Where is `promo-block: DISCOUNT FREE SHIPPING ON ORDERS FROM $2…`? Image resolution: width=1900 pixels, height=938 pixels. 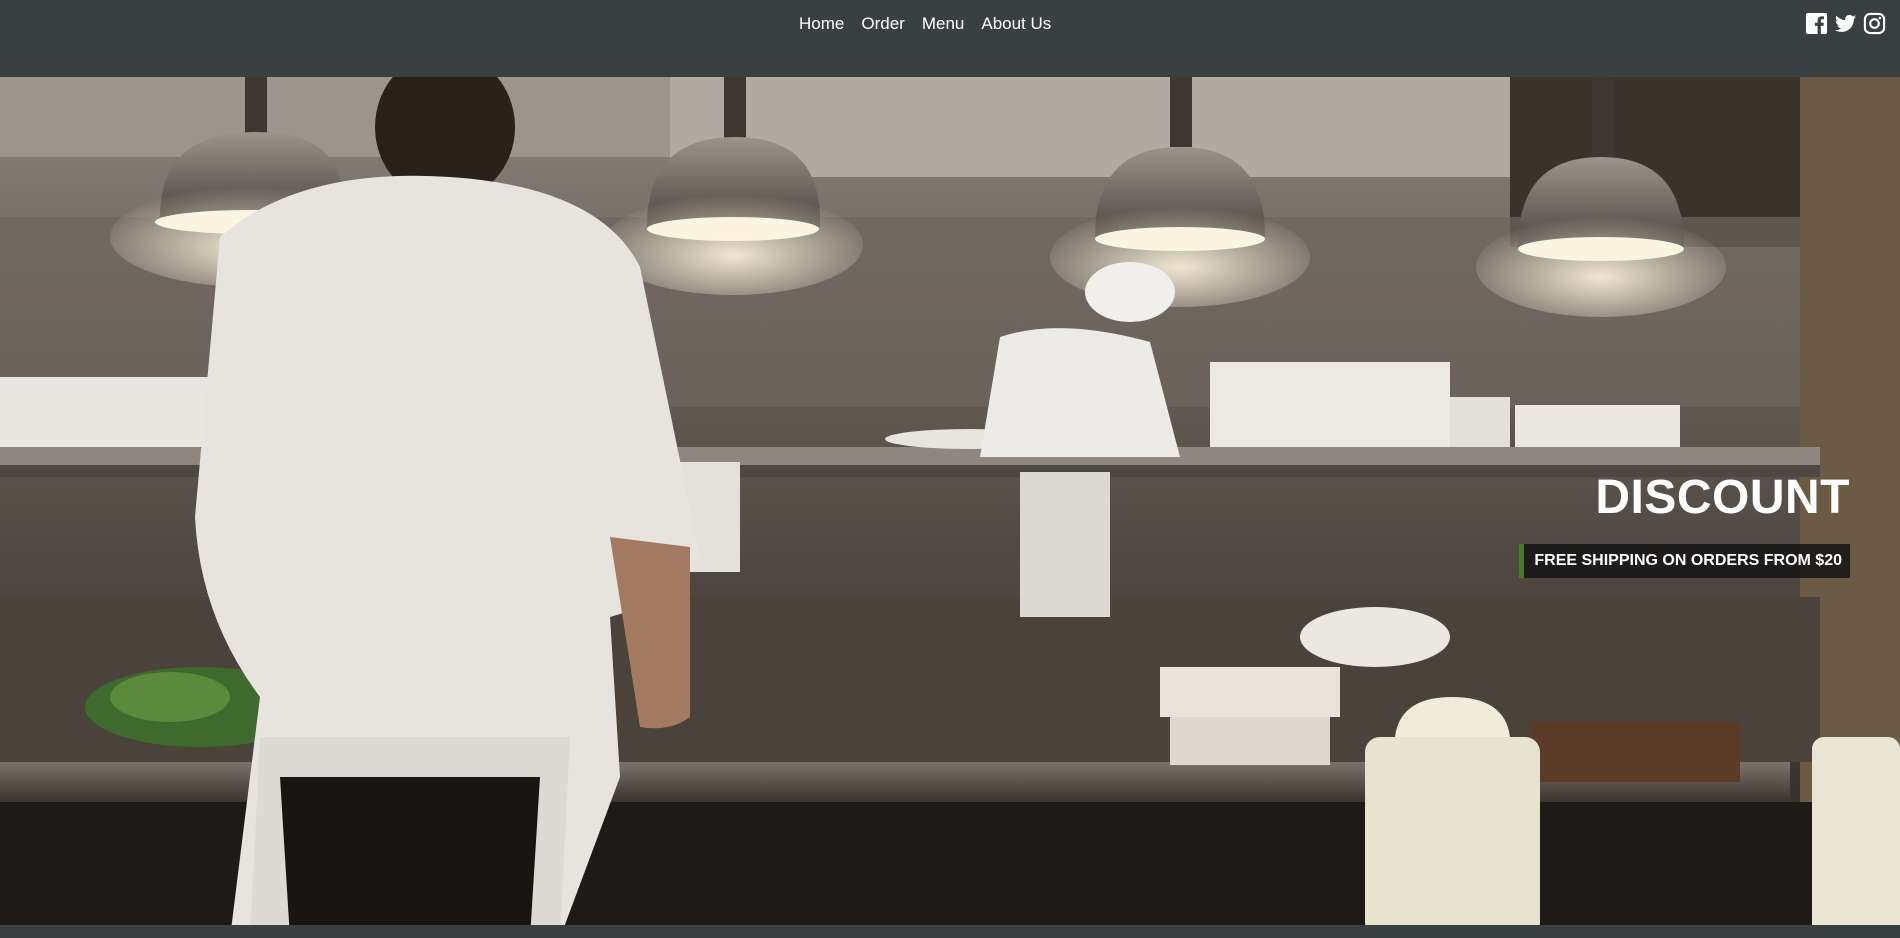 promo-block: DISCOUNT FREE SHIPPING ON ORDERS FROM $2… is located at coordinates (1684, 526).